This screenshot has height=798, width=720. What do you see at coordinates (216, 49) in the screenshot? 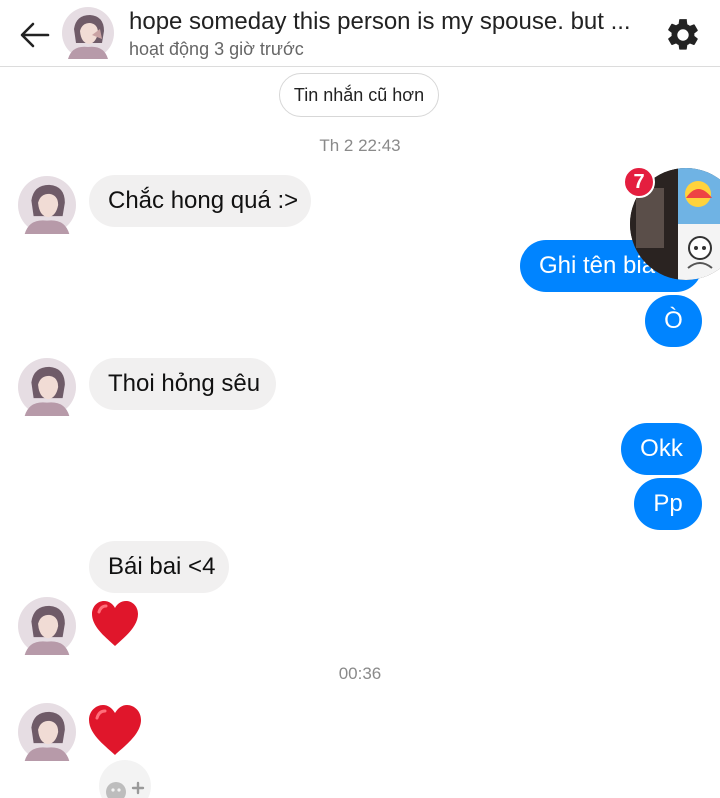
I see `active-status: hoạt động 3 giờ trước` at bounding box center [216, 49].